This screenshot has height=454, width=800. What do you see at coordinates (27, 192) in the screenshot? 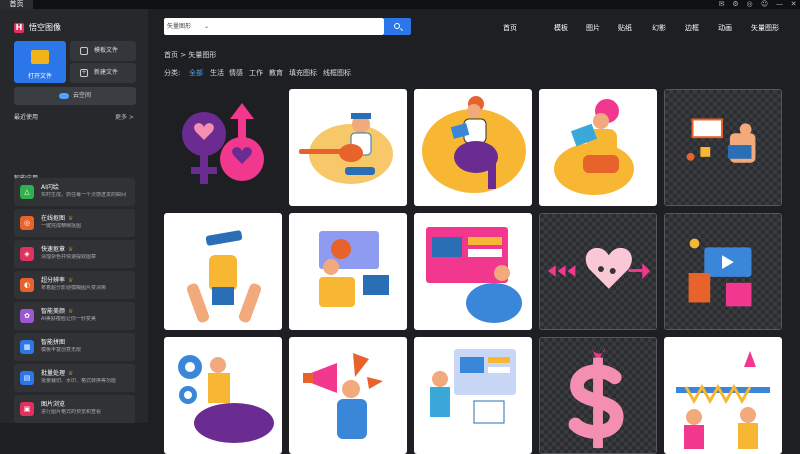
I see `app-icon: △` at bounding box center [27, 192].